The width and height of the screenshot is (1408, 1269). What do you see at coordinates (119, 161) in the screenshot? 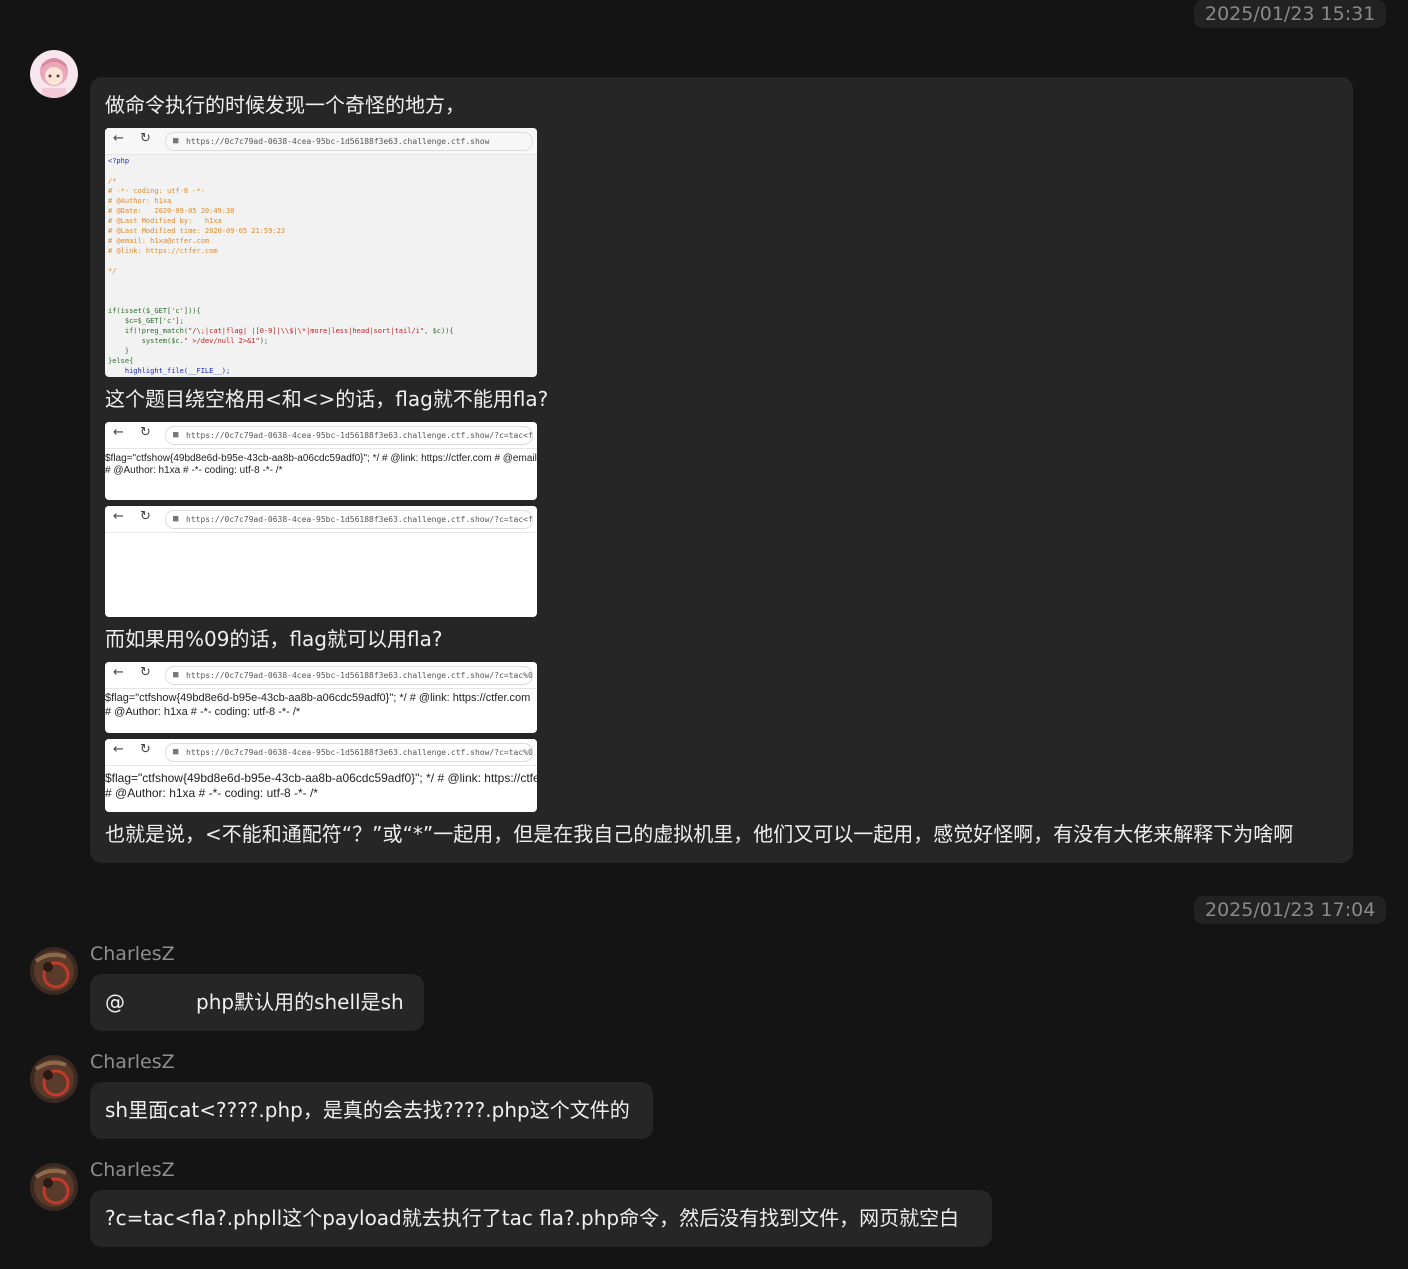
I see `code-line: <?php` at bounding box center [119, 161].